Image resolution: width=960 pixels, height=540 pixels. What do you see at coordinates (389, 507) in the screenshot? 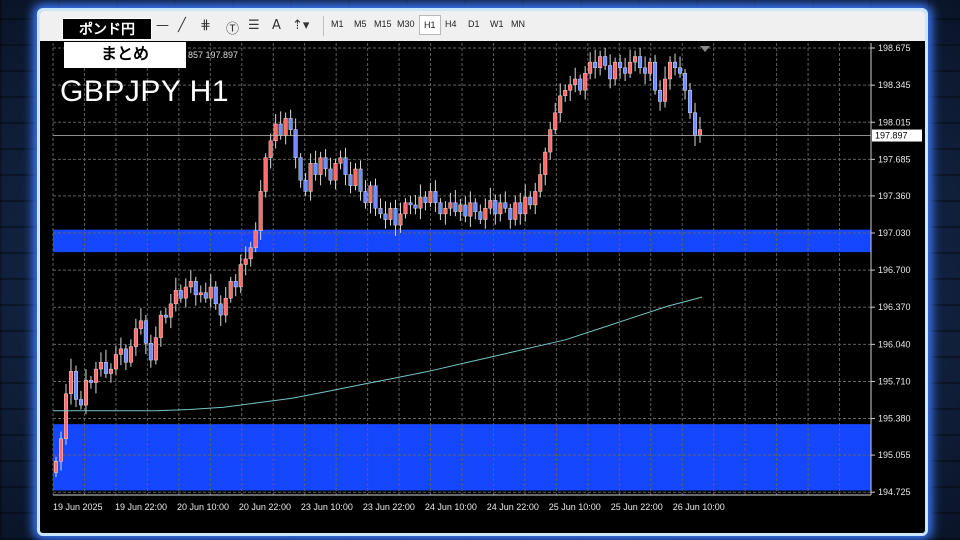
I see `x-tick-label: 23 Jun 22:00` at bounding box center [389, 507].